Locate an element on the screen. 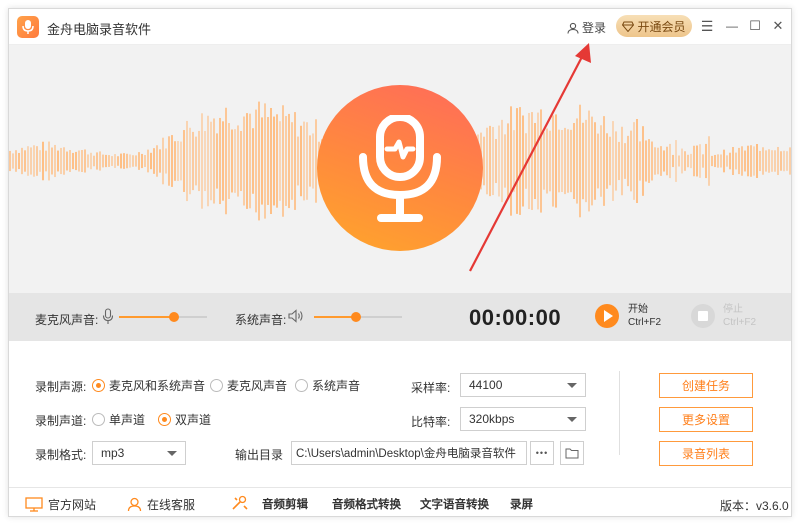  source-option-mic: 麦克风声音 is located at coordinates (248, 385).